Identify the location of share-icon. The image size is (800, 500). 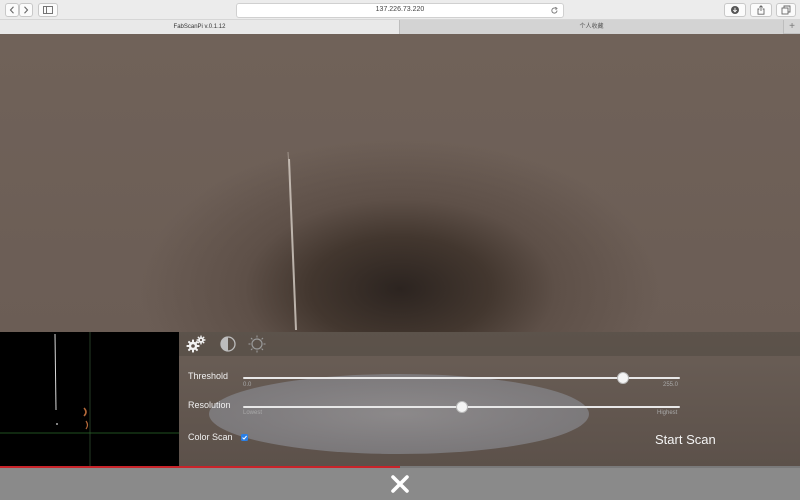
(761, 10).